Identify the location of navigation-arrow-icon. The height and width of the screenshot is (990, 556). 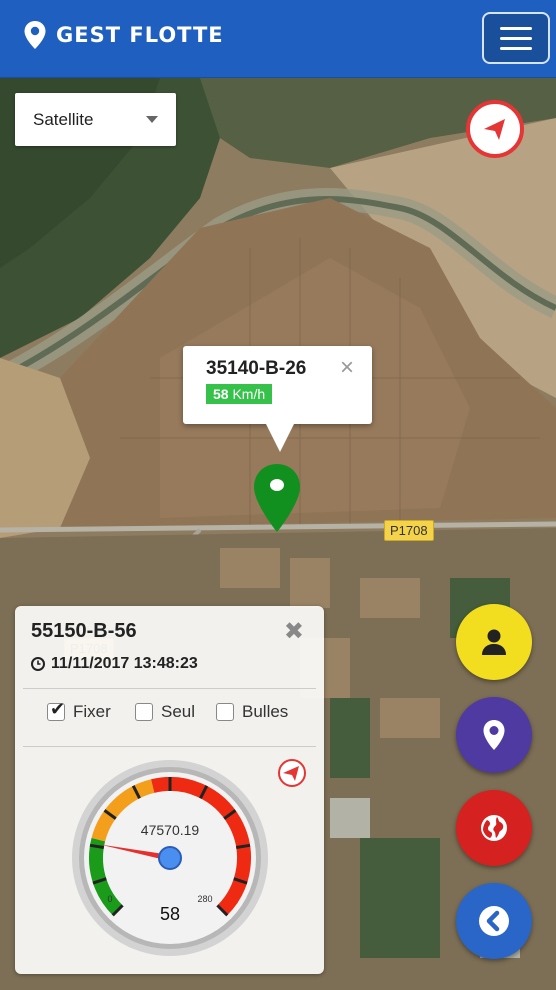
(494, 129).